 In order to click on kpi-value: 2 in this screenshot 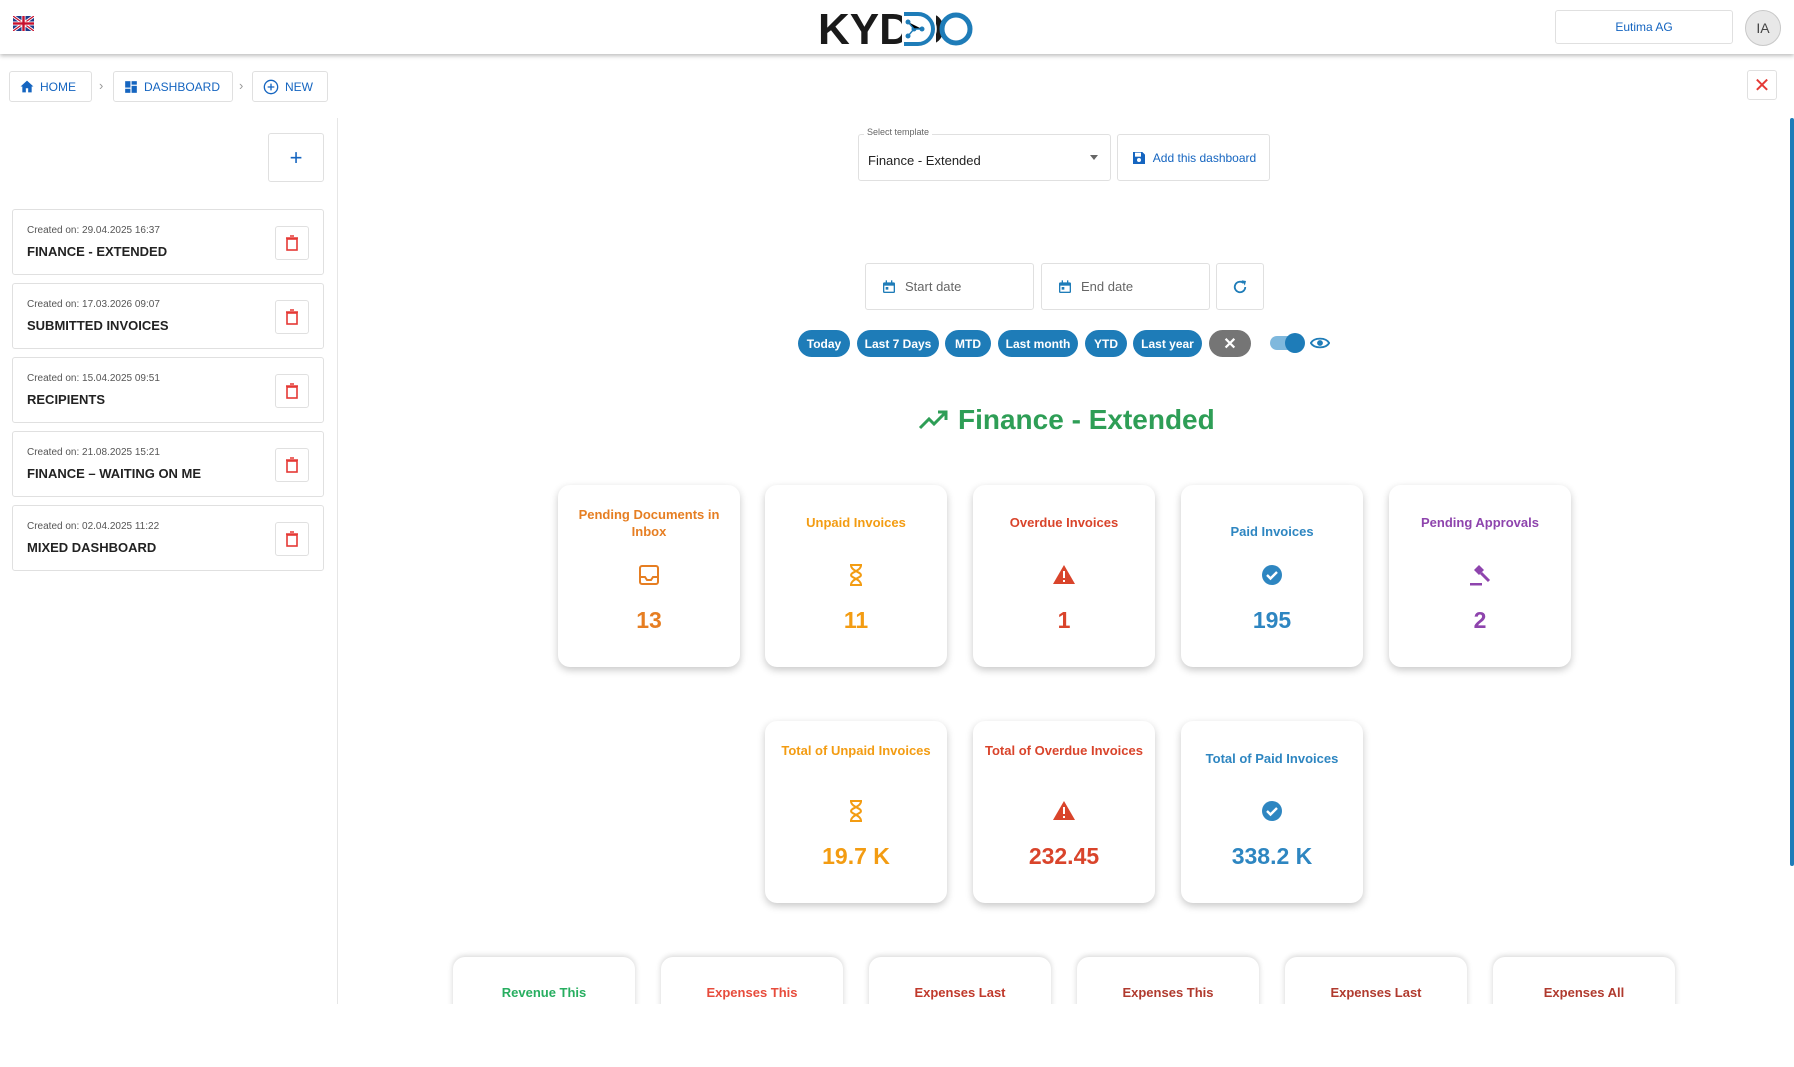, I will do `click(1480, 620)`.